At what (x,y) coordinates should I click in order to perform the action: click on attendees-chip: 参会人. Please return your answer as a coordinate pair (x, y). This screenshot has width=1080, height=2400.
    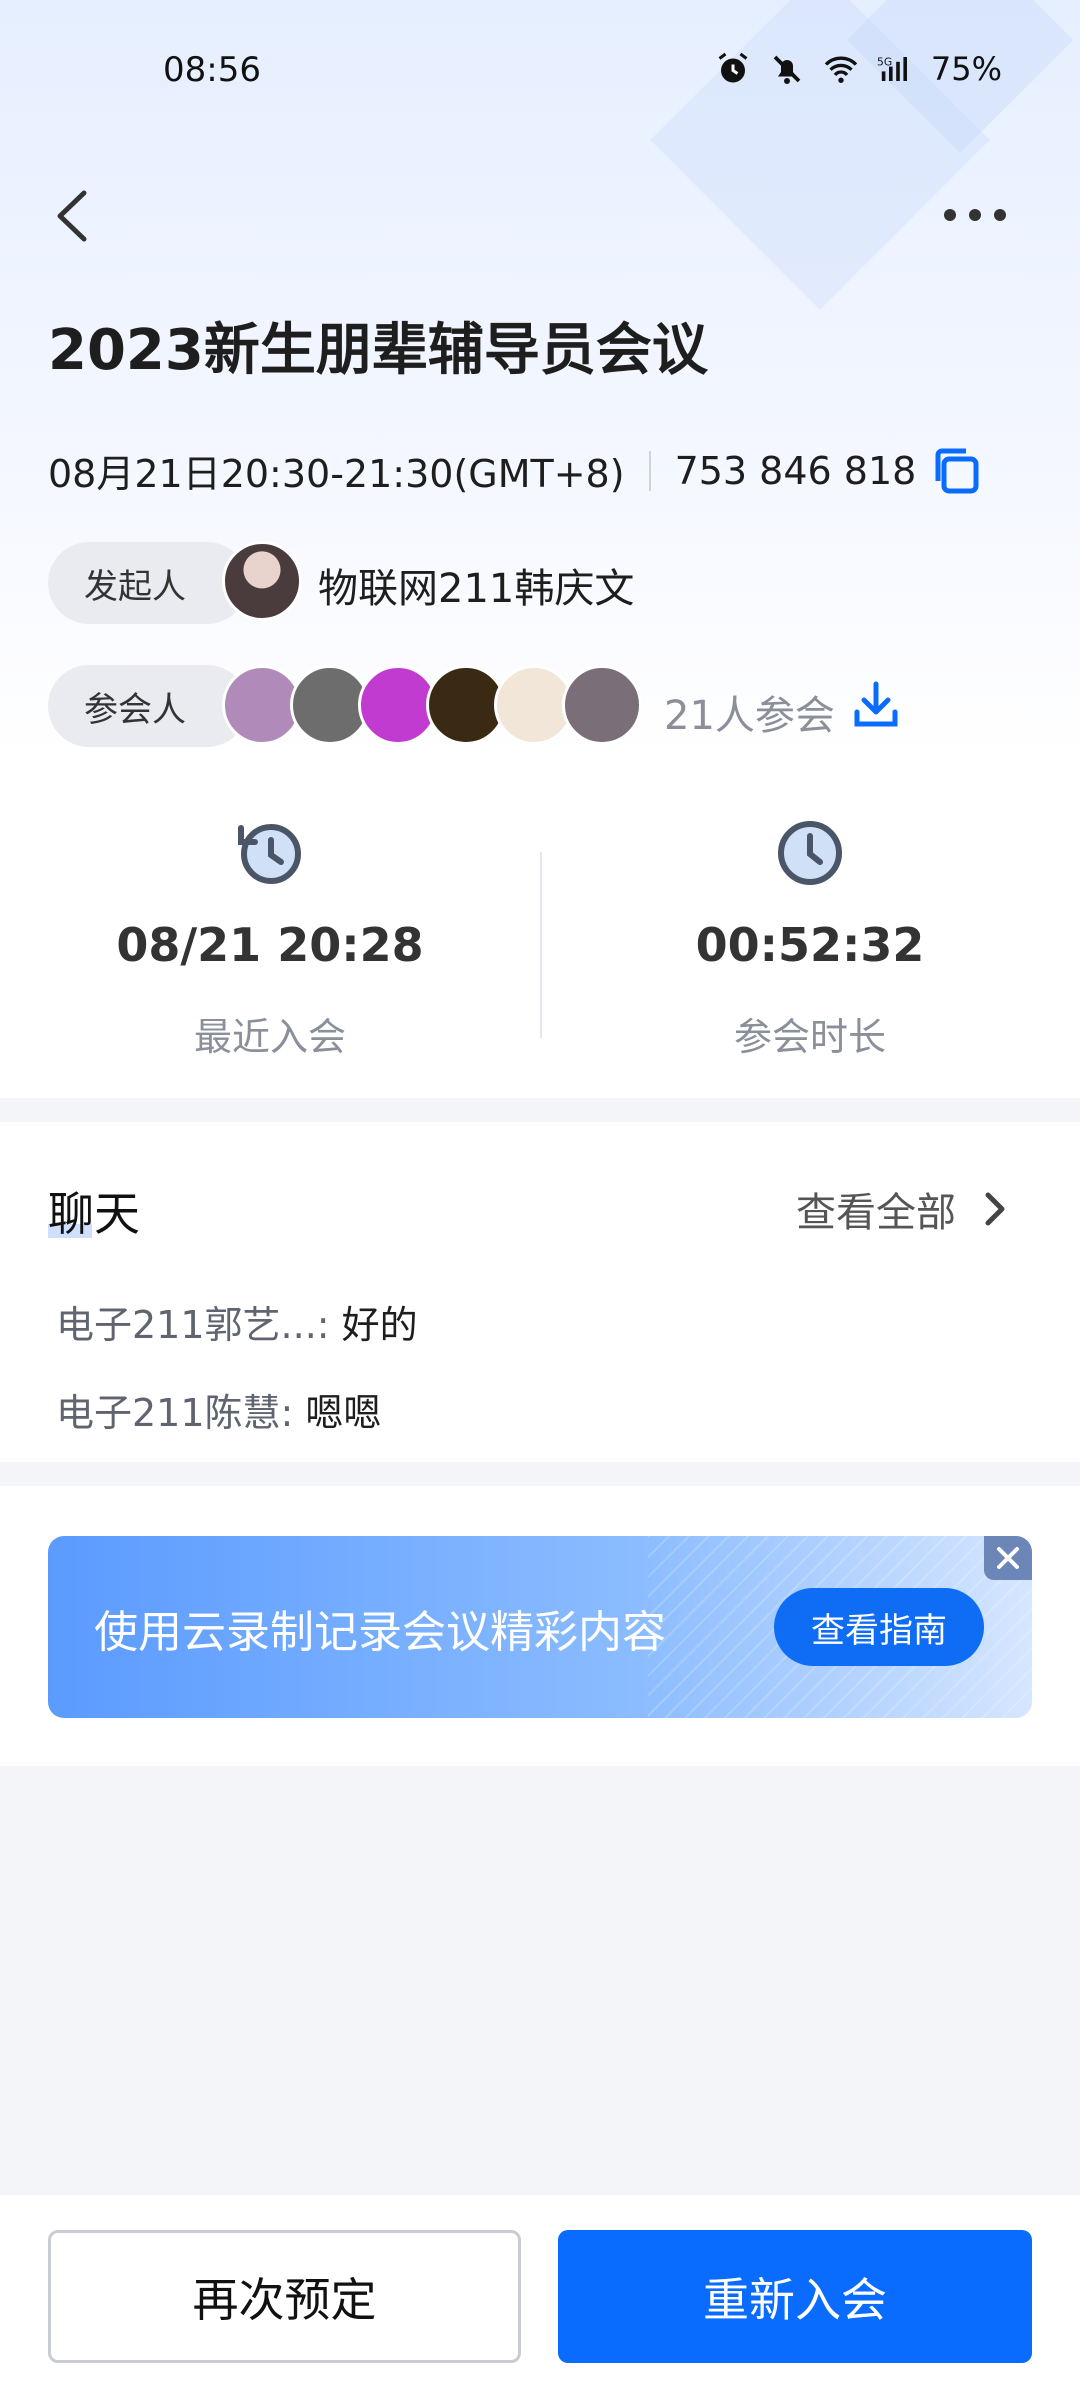
    Looking at the image, I should click on (148, 706).